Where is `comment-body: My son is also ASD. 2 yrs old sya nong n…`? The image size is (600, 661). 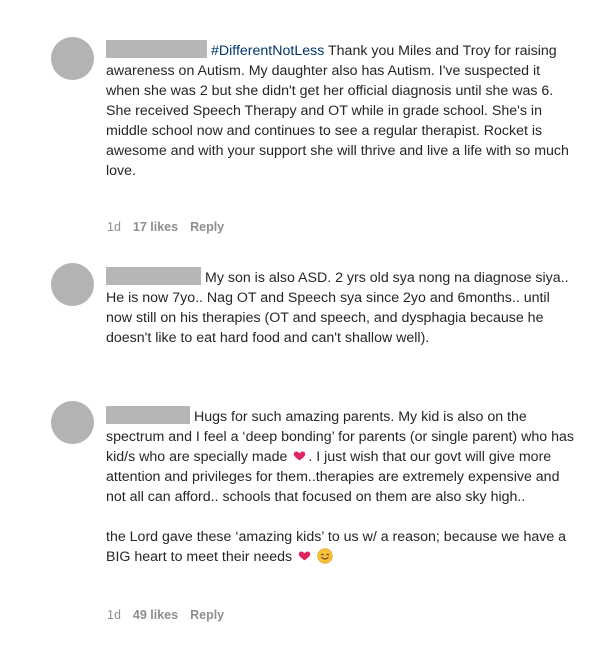 comment-body: My son is also ASD. 2 yrs old sya nong n… is located at coordinates (341, 307).